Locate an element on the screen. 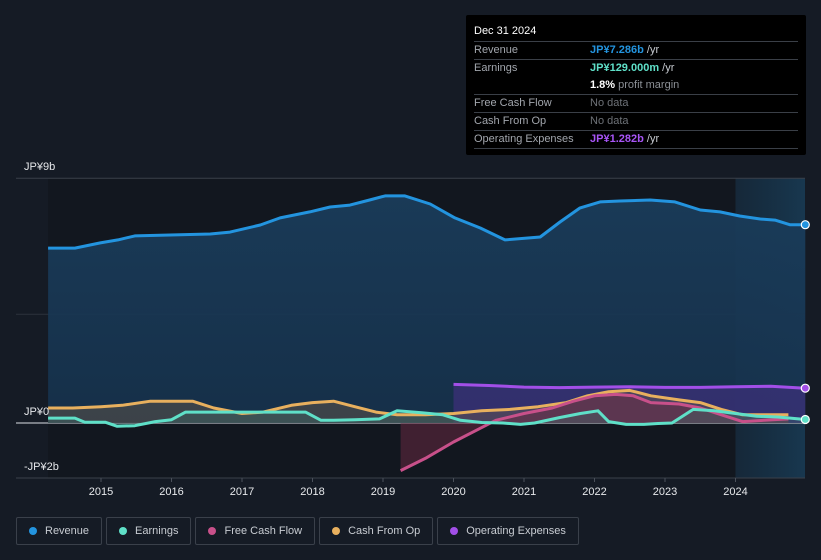 The image size is (821, 560). legend-label: Revenue is located at coordinates (67, 531).